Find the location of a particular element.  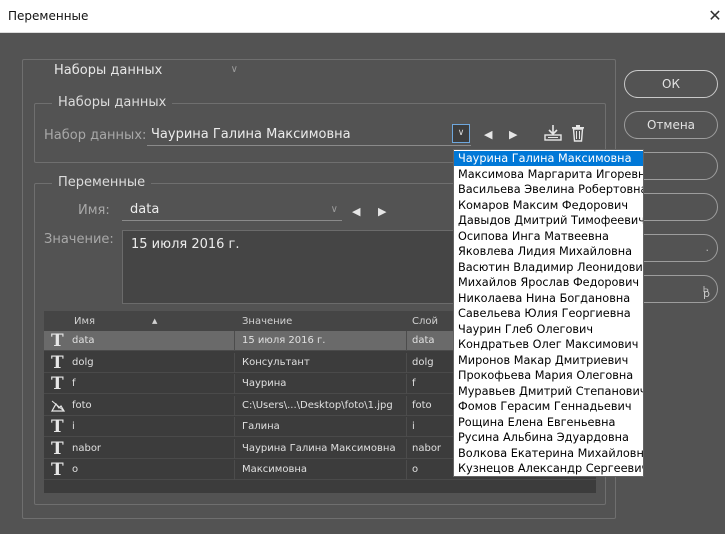

value-label: Значение: is located at coordinates (79, 239).